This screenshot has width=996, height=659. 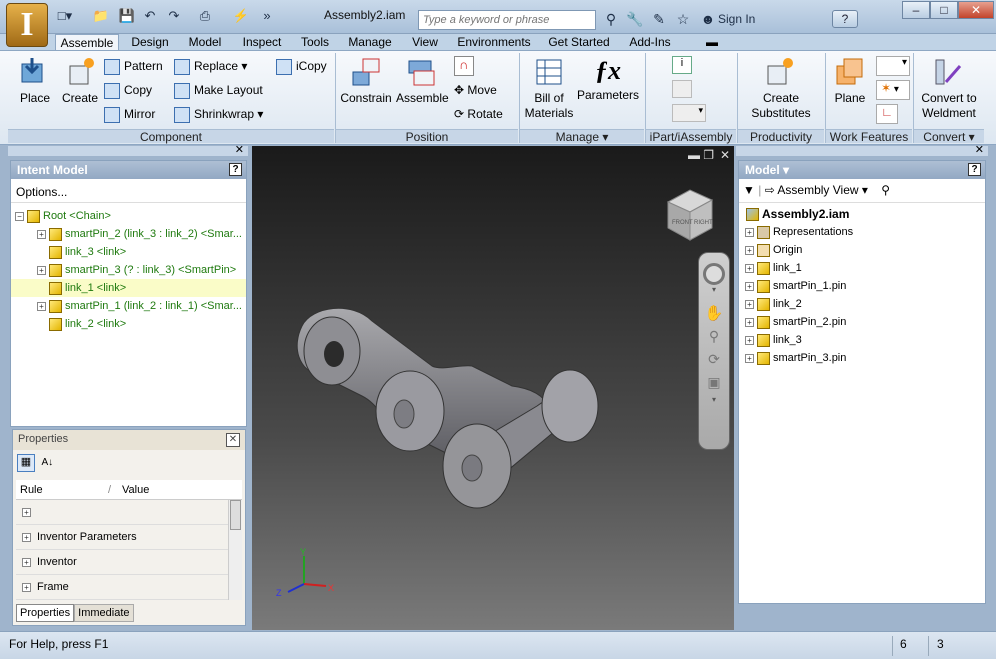 I want to click on more-qat-icon: », so click(x=267, y=16).